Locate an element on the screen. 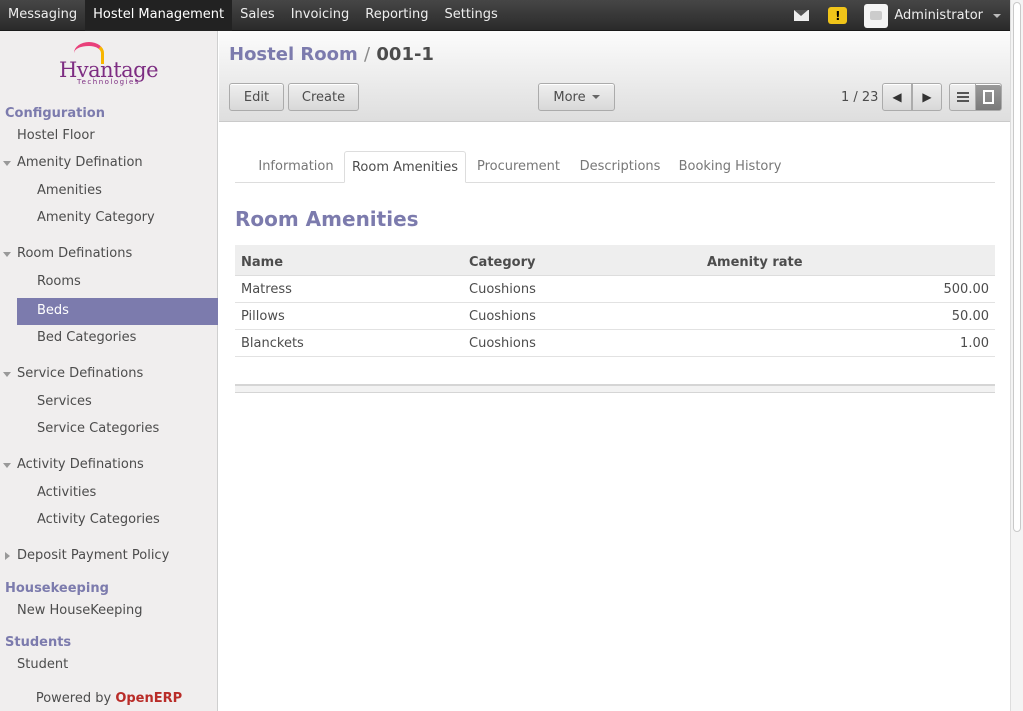 The image size is (1023, 711). table-row: Matress Cuoshions 500.00 is located at coordinates (615, 289).